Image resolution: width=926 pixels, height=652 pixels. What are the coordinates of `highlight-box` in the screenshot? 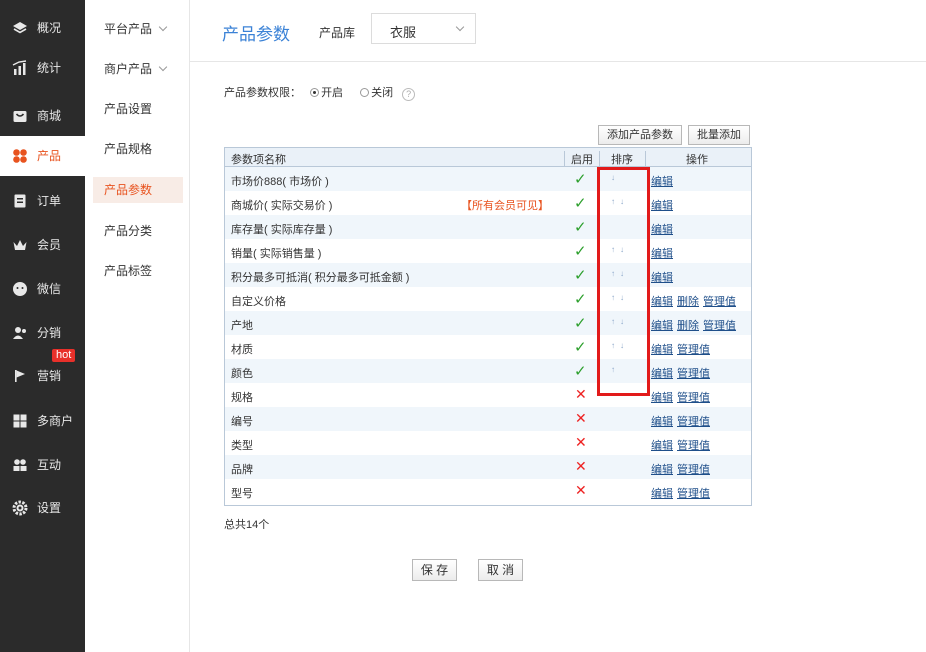 It's located at (623, 281).